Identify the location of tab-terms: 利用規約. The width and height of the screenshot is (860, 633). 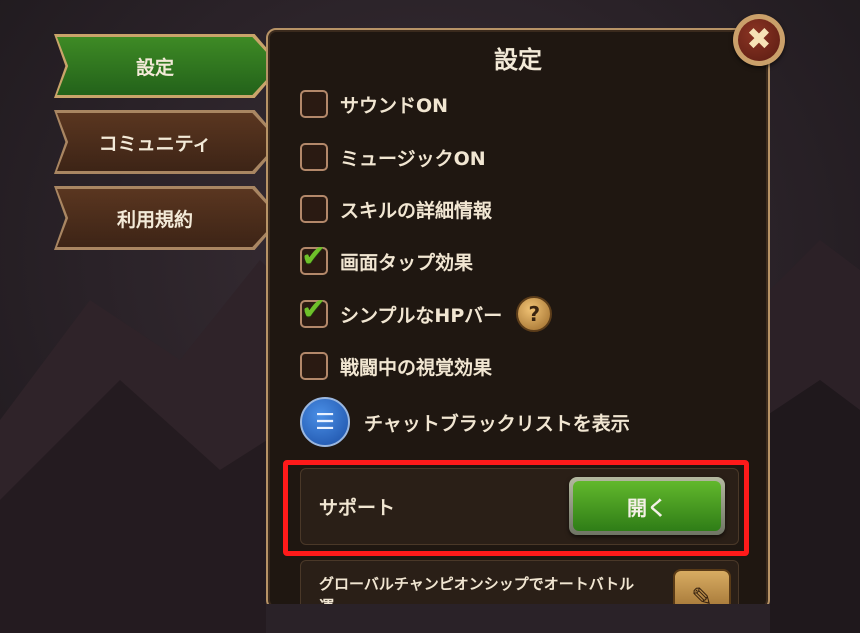
(168, 218).